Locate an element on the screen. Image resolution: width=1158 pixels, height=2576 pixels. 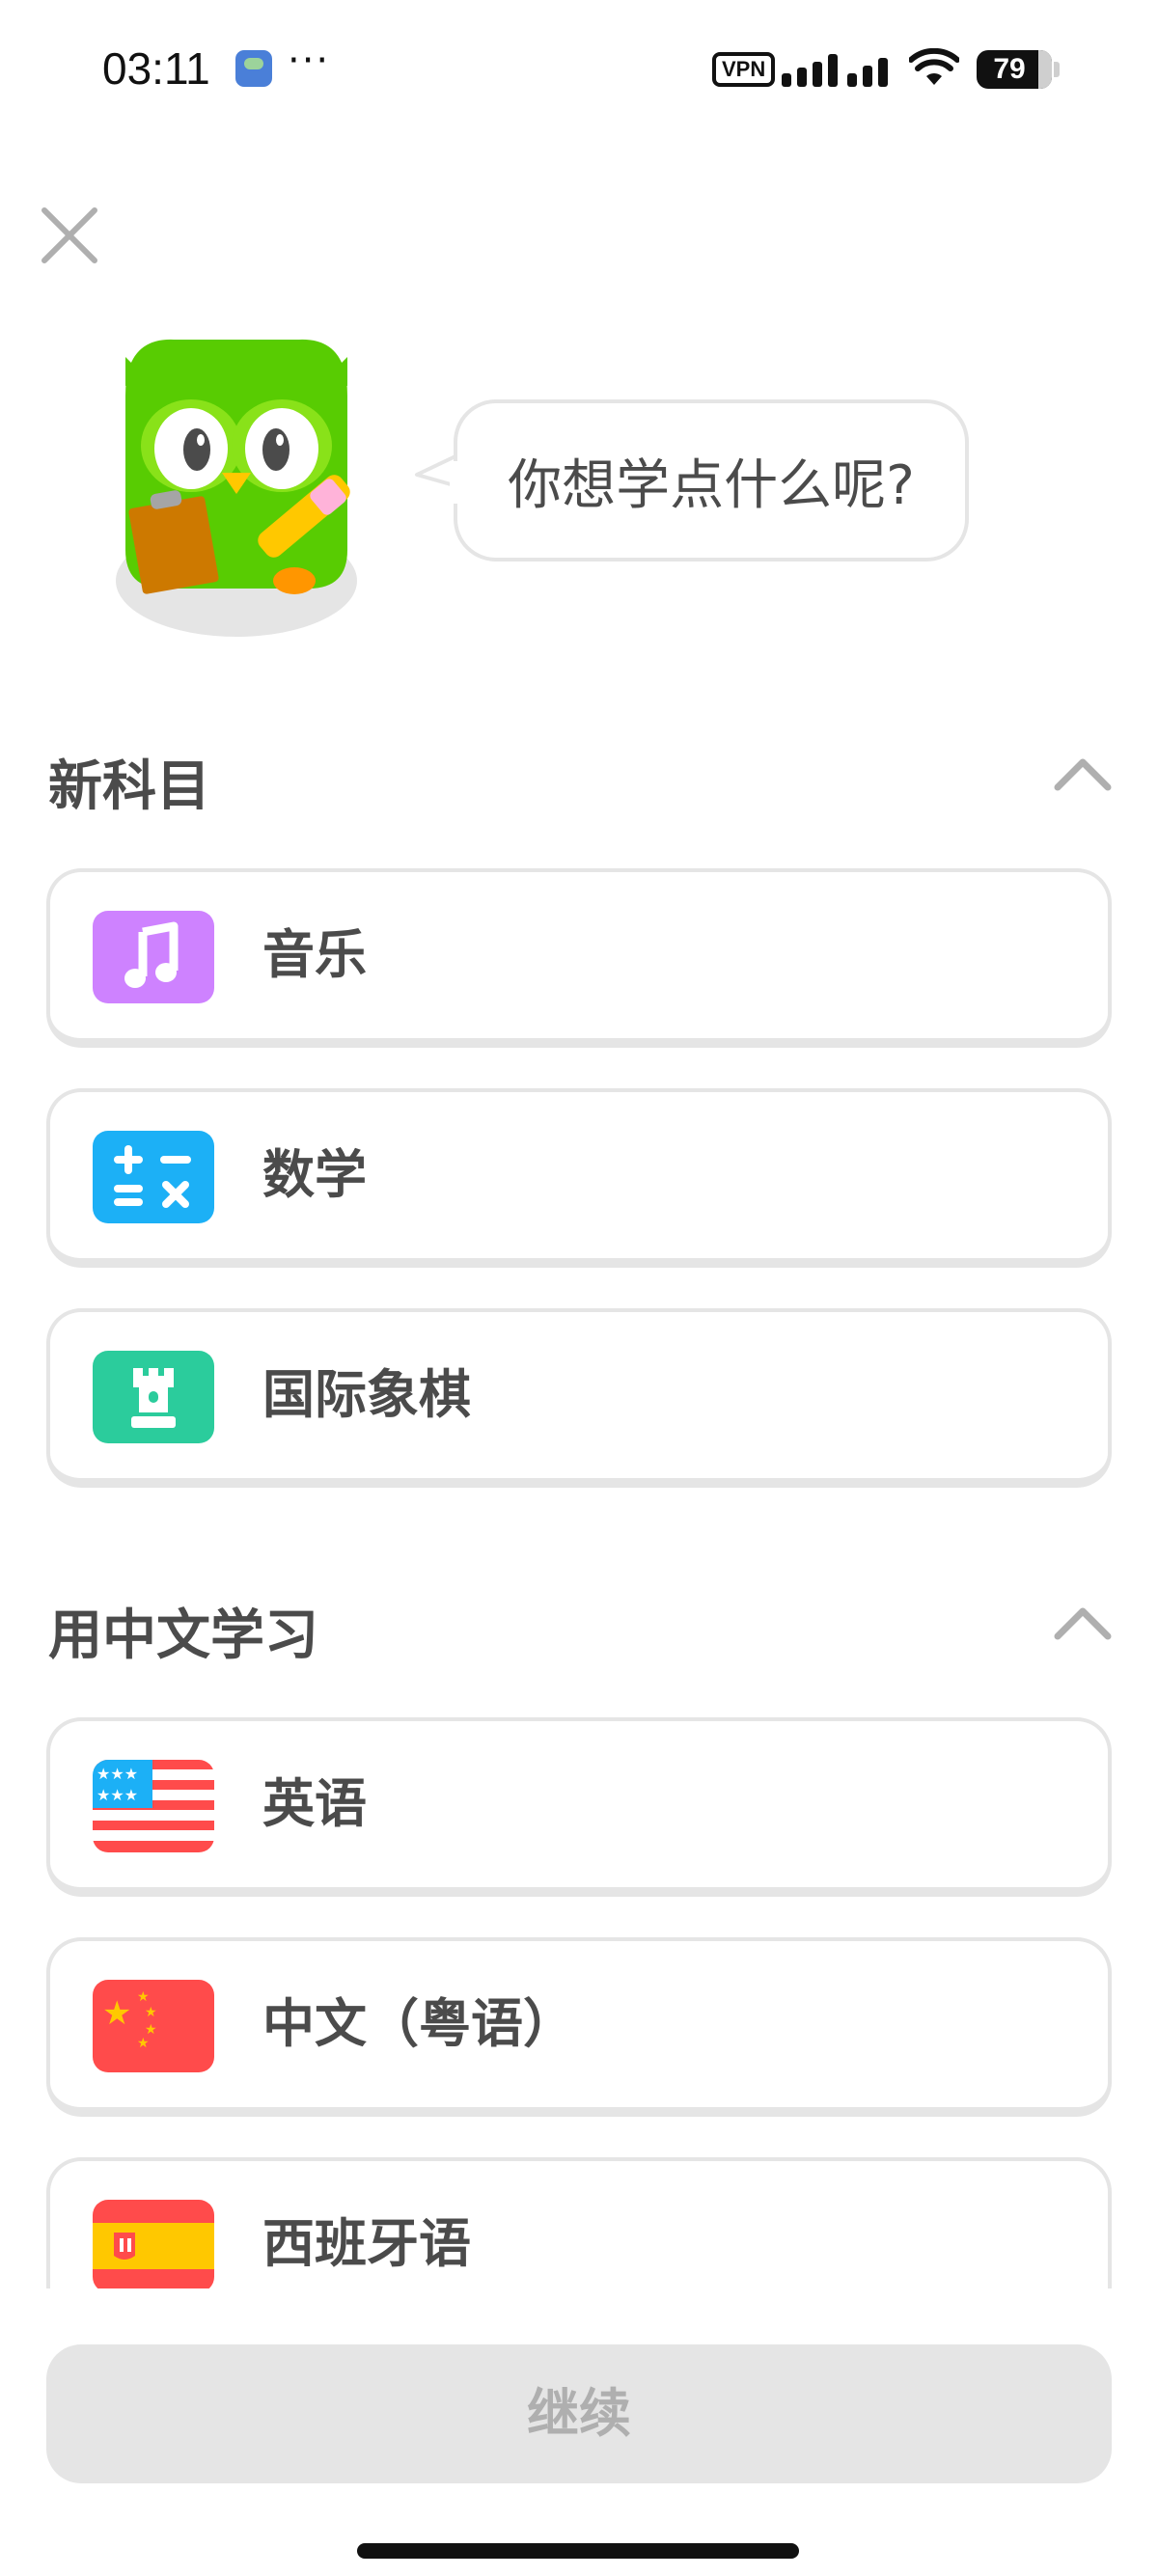
cellular-signal-icon is located at coordinates (839, 67).